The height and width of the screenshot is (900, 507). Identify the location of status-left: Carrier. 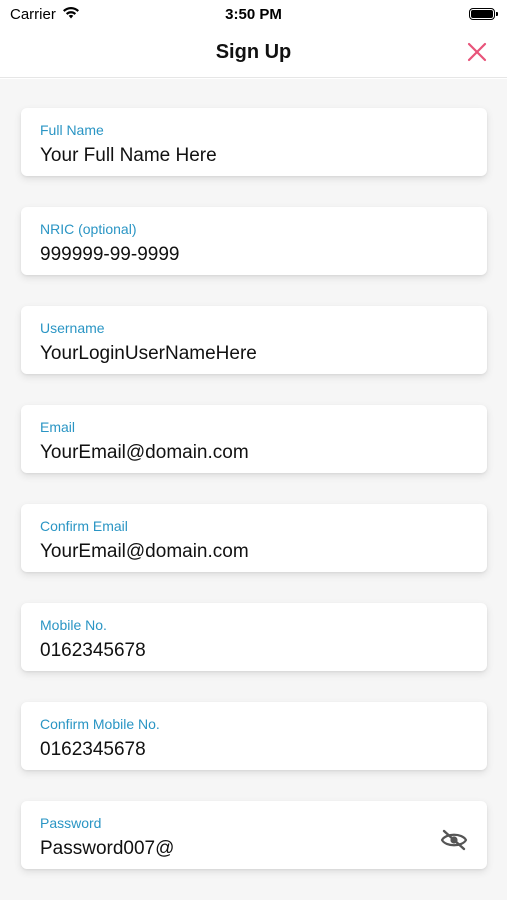
(45, 14).